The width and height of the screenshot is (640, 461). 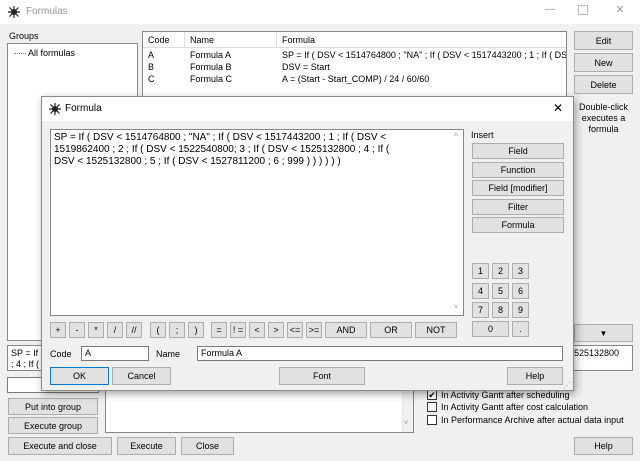 What do you see at coordinates (603, 62) in the screenshot?
I see `new-button: New` at bounding box center [603, 62].